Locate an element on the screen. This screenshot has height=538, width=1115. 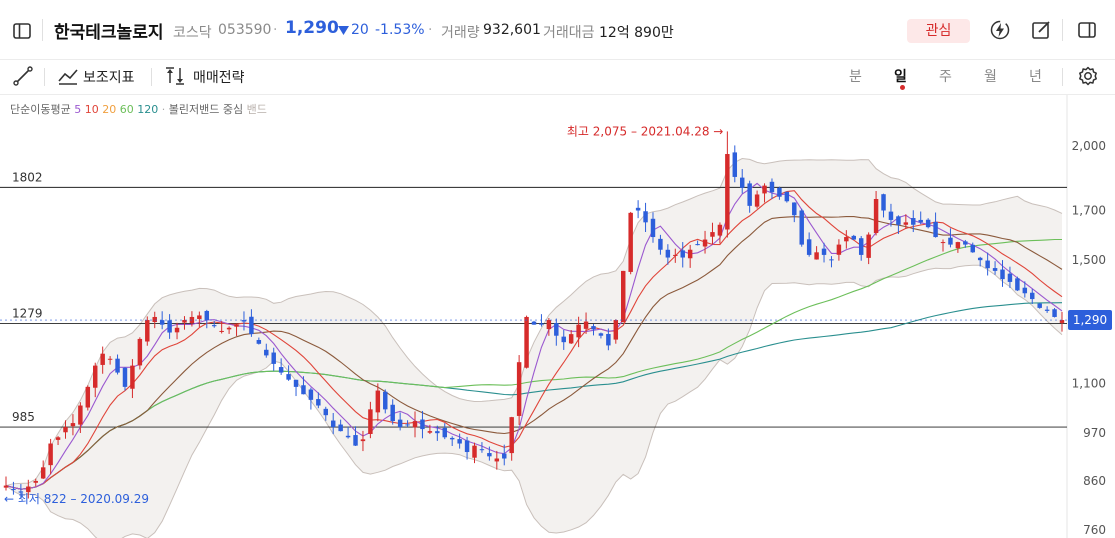
triangle-down-icon is located at coordinates (343, 30).